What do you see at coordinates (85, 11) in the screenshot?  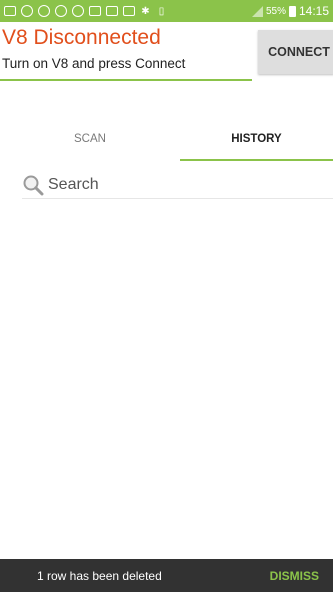 I see `notification-icons: ✱ ▯` at bounding box center [85, 11].